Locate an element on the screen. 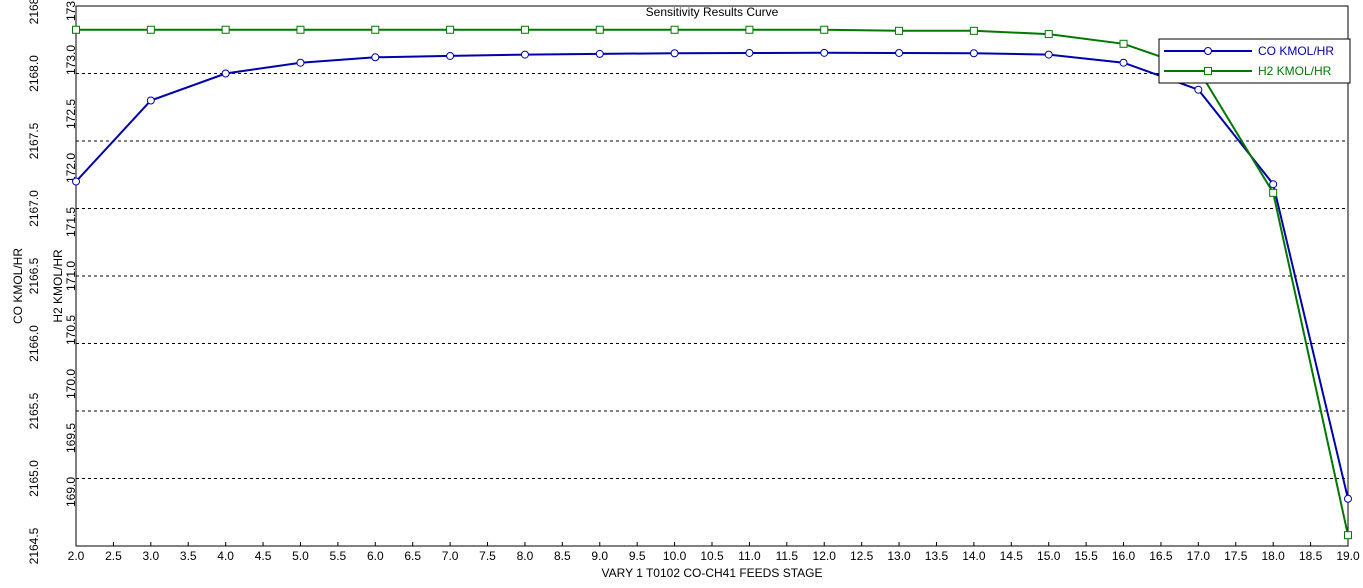  y-tick-label-co: 2164.5 is located at coordinates (34, 545).